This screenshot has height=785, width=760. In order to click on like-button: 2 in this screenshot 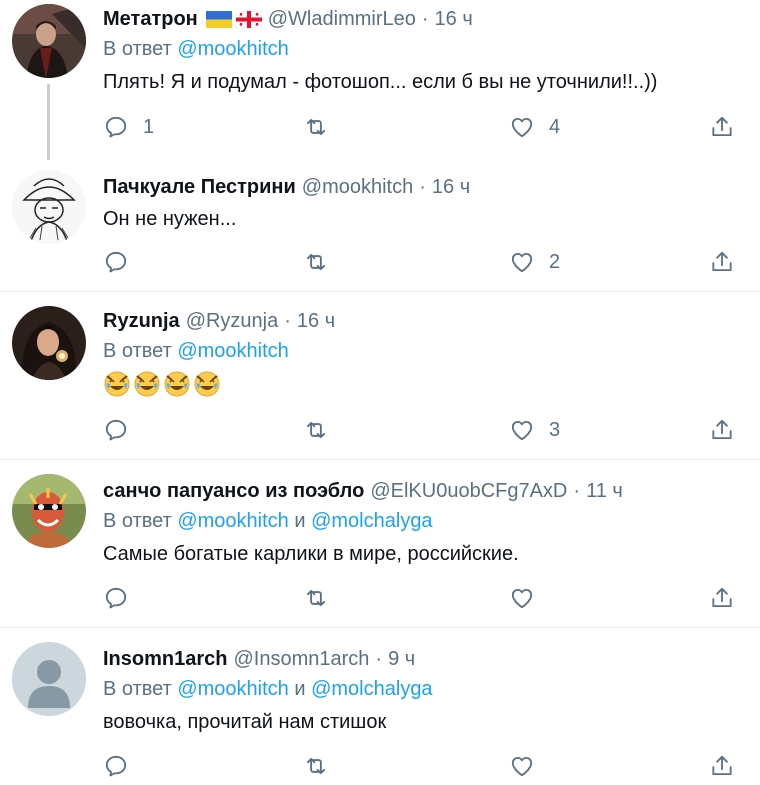, I will do `click(534, 262)`.